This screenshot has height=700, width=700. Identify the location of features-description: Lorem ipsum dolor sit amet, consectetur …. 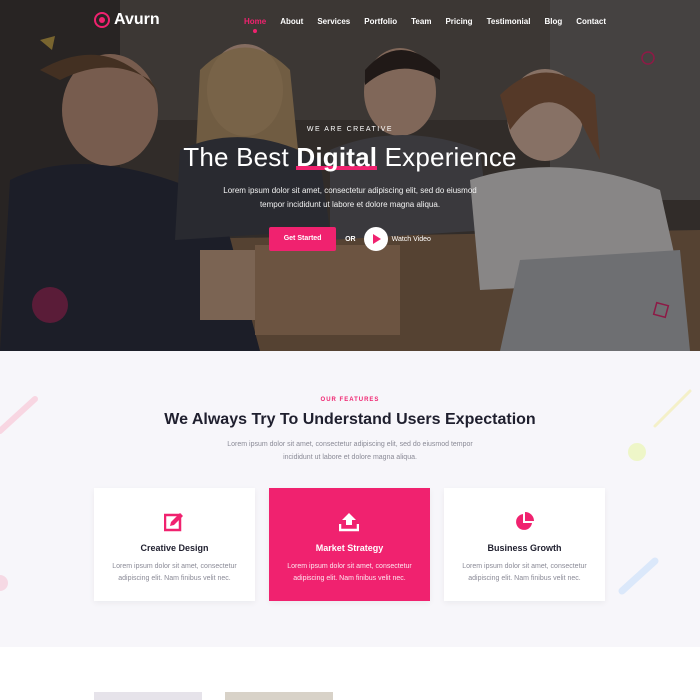
(350, 451).